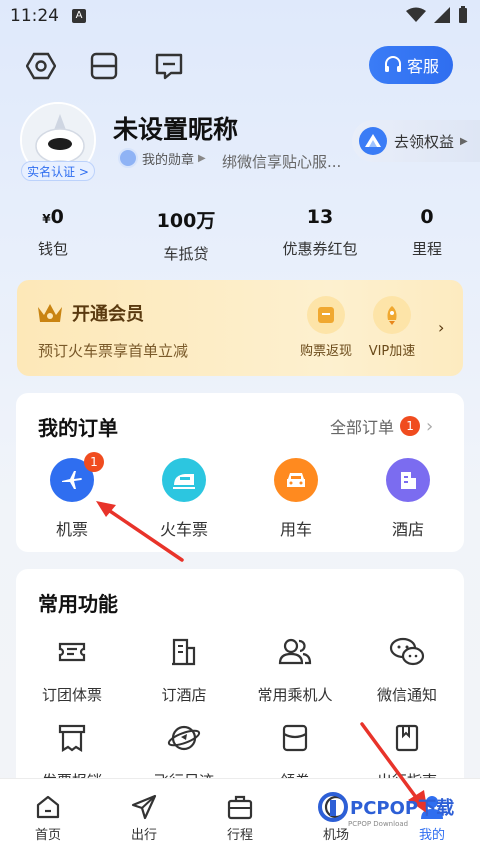  I want to click on chevron-right-icon: ›, so click(430, 426).